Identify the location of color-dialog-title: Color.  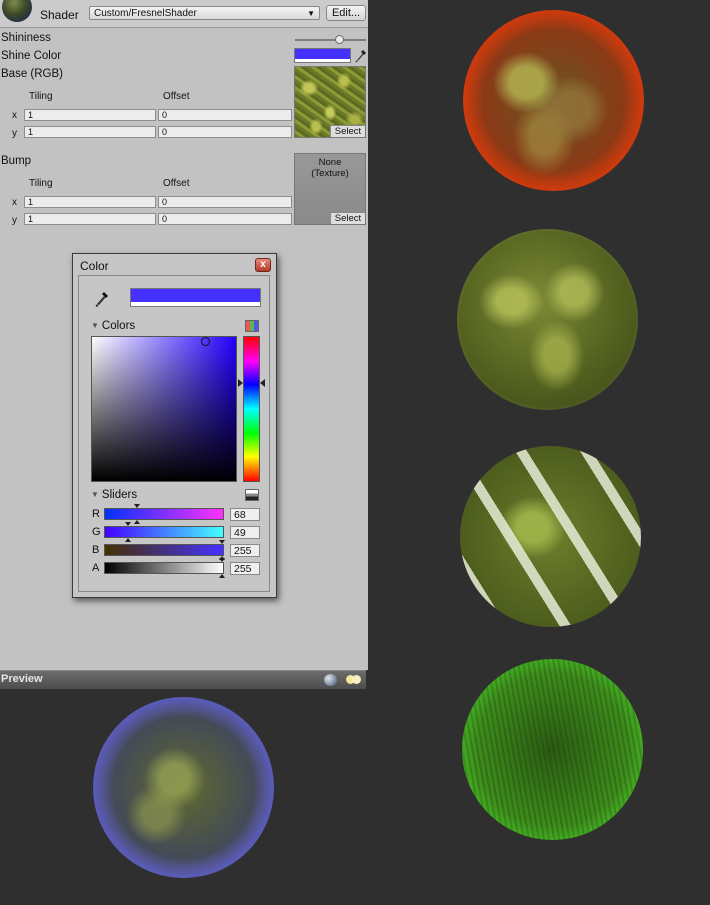
(94, 266).